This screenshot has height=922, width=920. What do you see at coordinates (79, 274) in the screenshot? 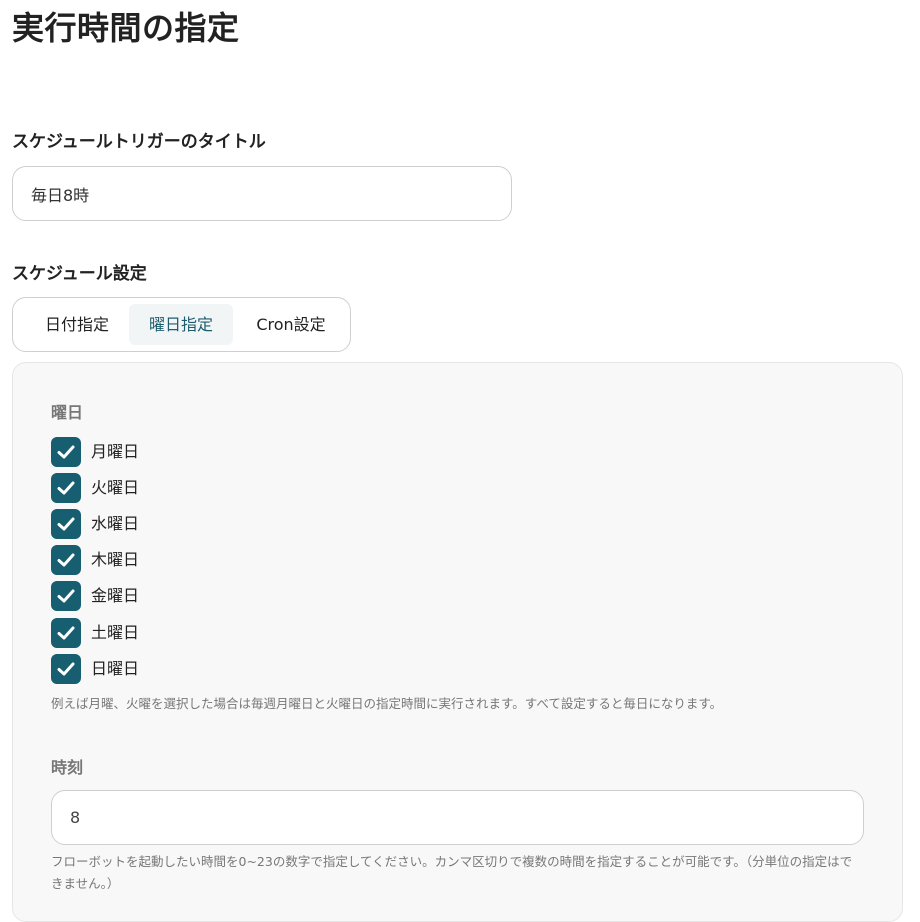
I see `schedule-settings-label: スケジュール設定` at bounding box center [79, 274].